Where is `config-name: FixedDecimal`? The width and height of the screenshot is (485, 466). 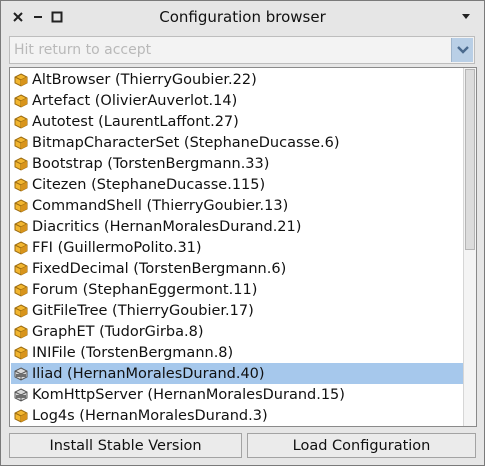 config-name: FixedDecimal is located at coordinates (80, 268).